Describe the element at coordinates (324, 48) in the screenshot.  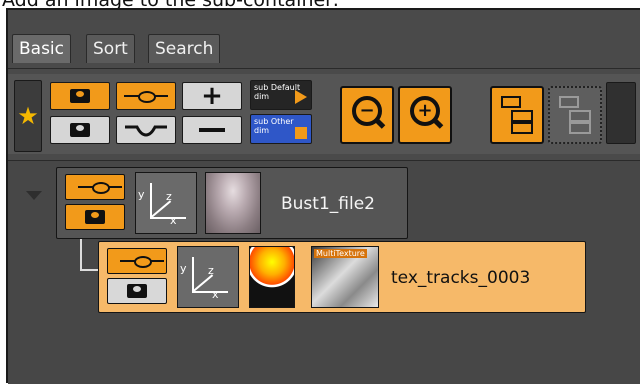
I see `tab-bar: Basic Sort Search` at that location.